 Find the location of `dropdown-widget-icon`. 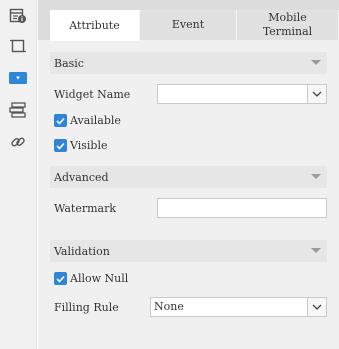

dropdown-widget-icon is located at coordinates (18, 78).